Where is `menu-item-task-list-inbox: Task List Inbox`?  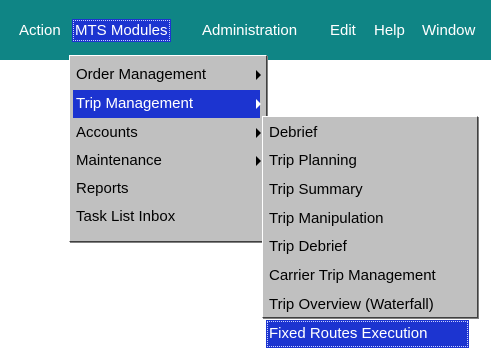 menu-item-task-list-inbox: Task List Inbox is located at coordinates (166, 217).